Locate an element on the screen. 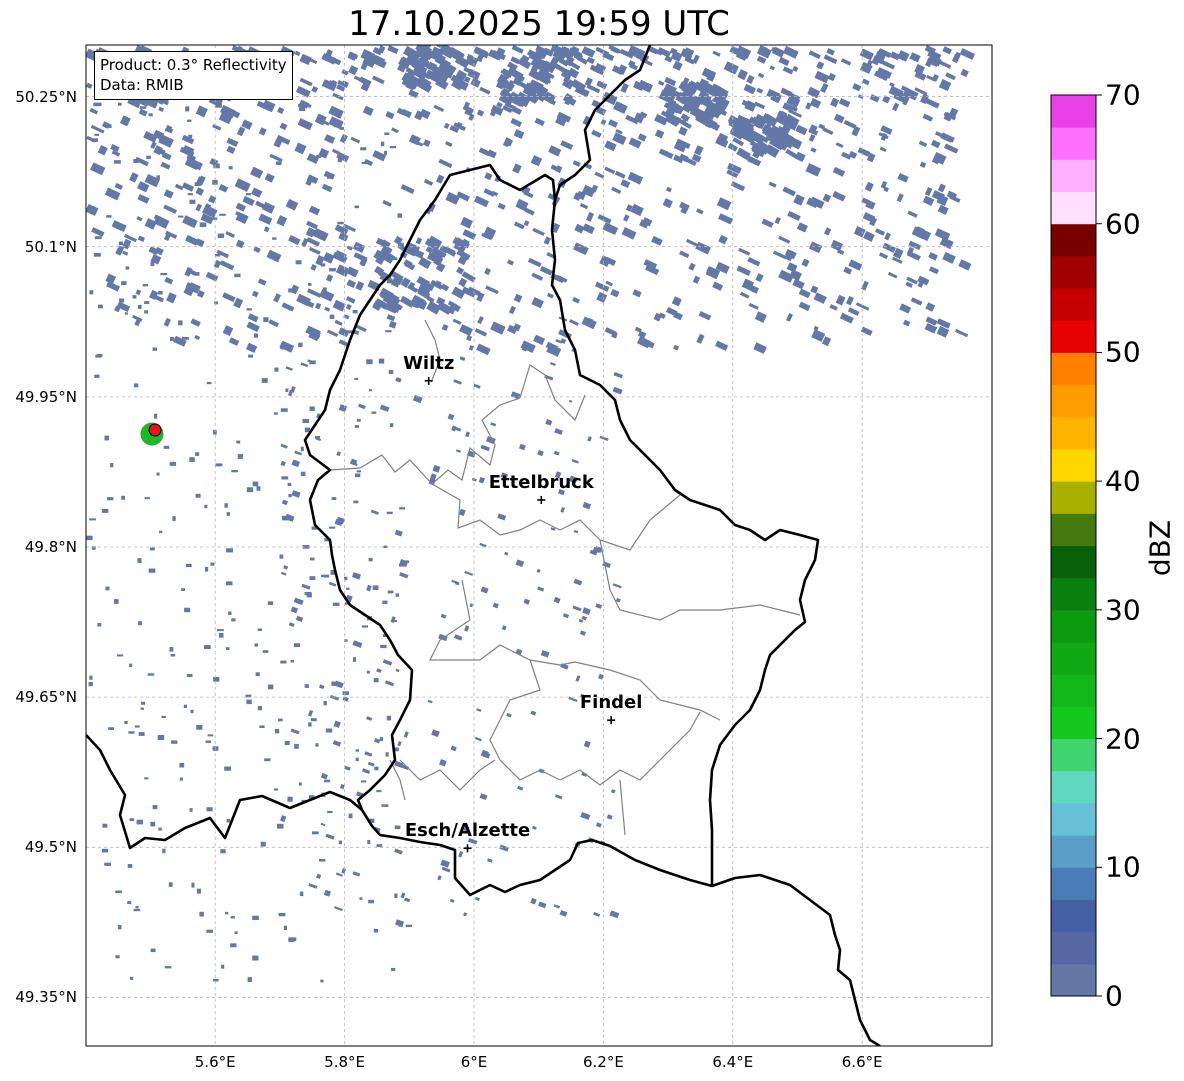  colorbar is located at coordinates (1076, 545).